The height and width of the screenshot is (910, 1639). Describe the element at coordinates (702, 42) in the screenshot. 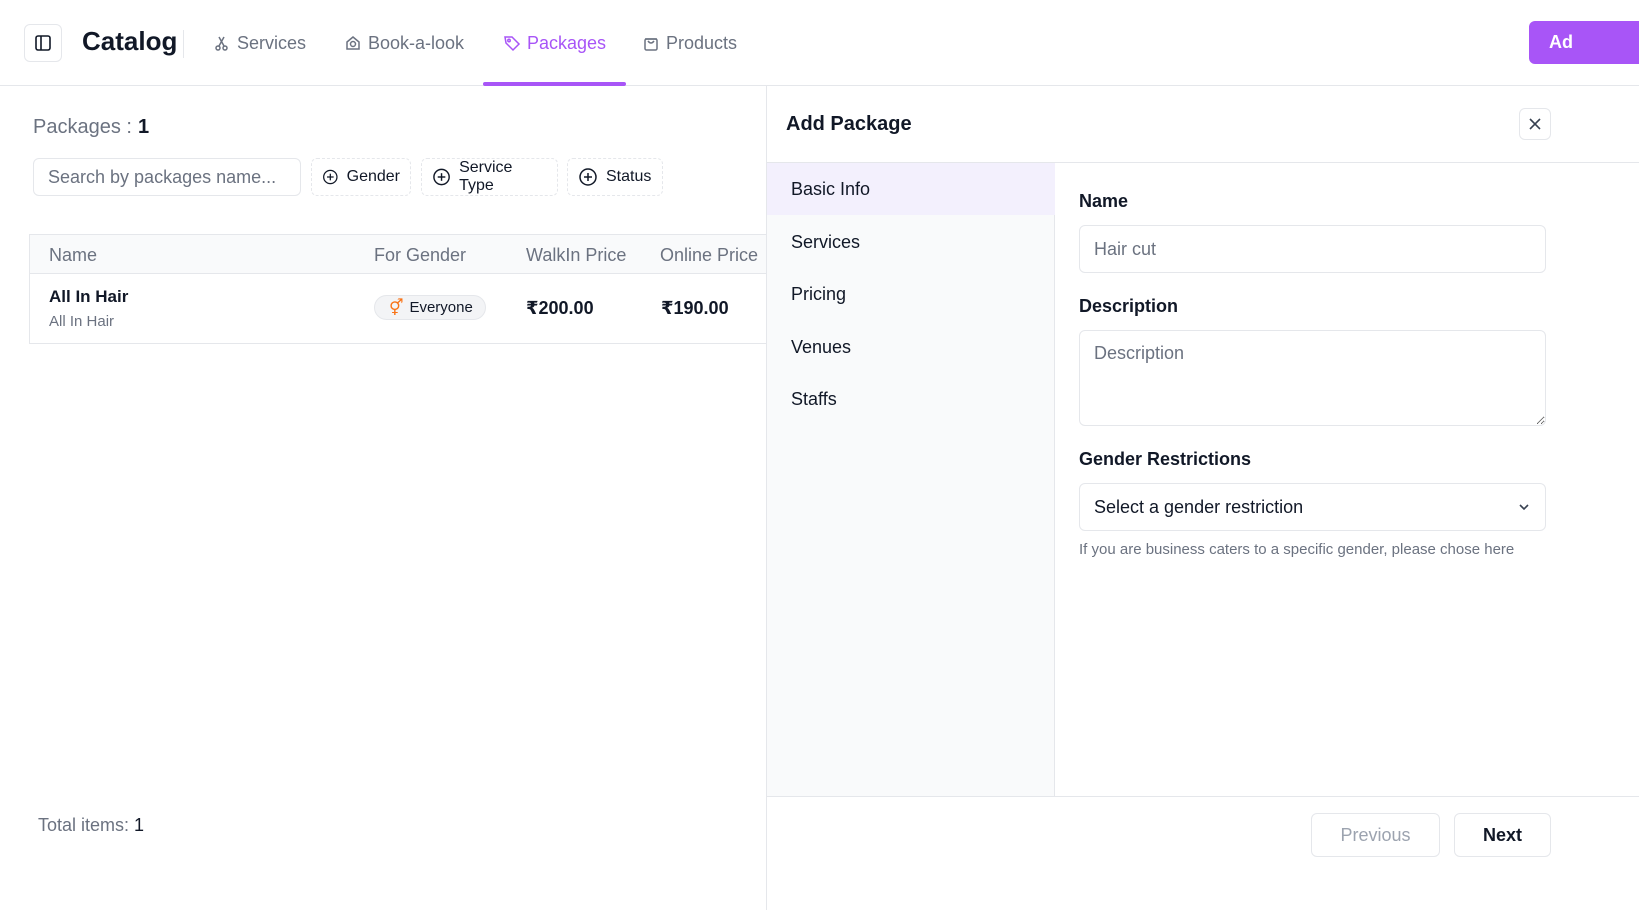

I see `tab-label: Products` at that location.